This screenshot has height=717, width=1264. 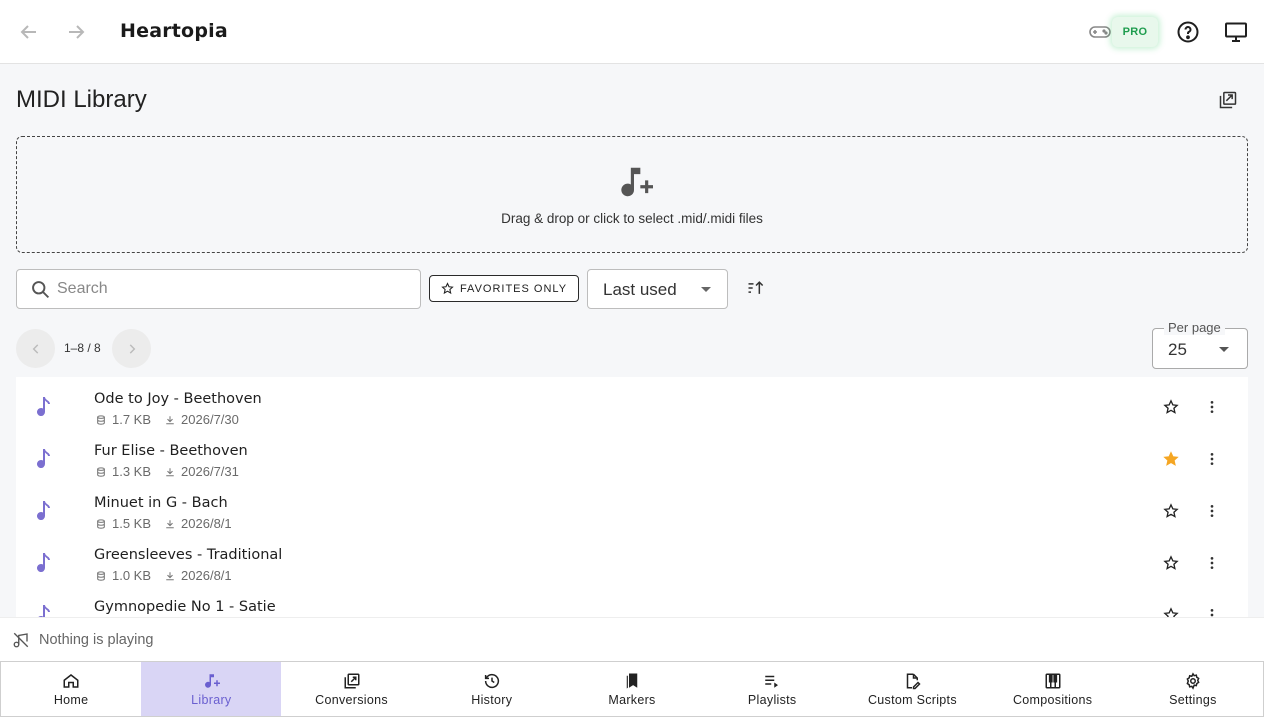 What do you see at coordinates (1236, 32) in the screenshot?
I see `monitor-icon` at bounding box center [1236, 32].